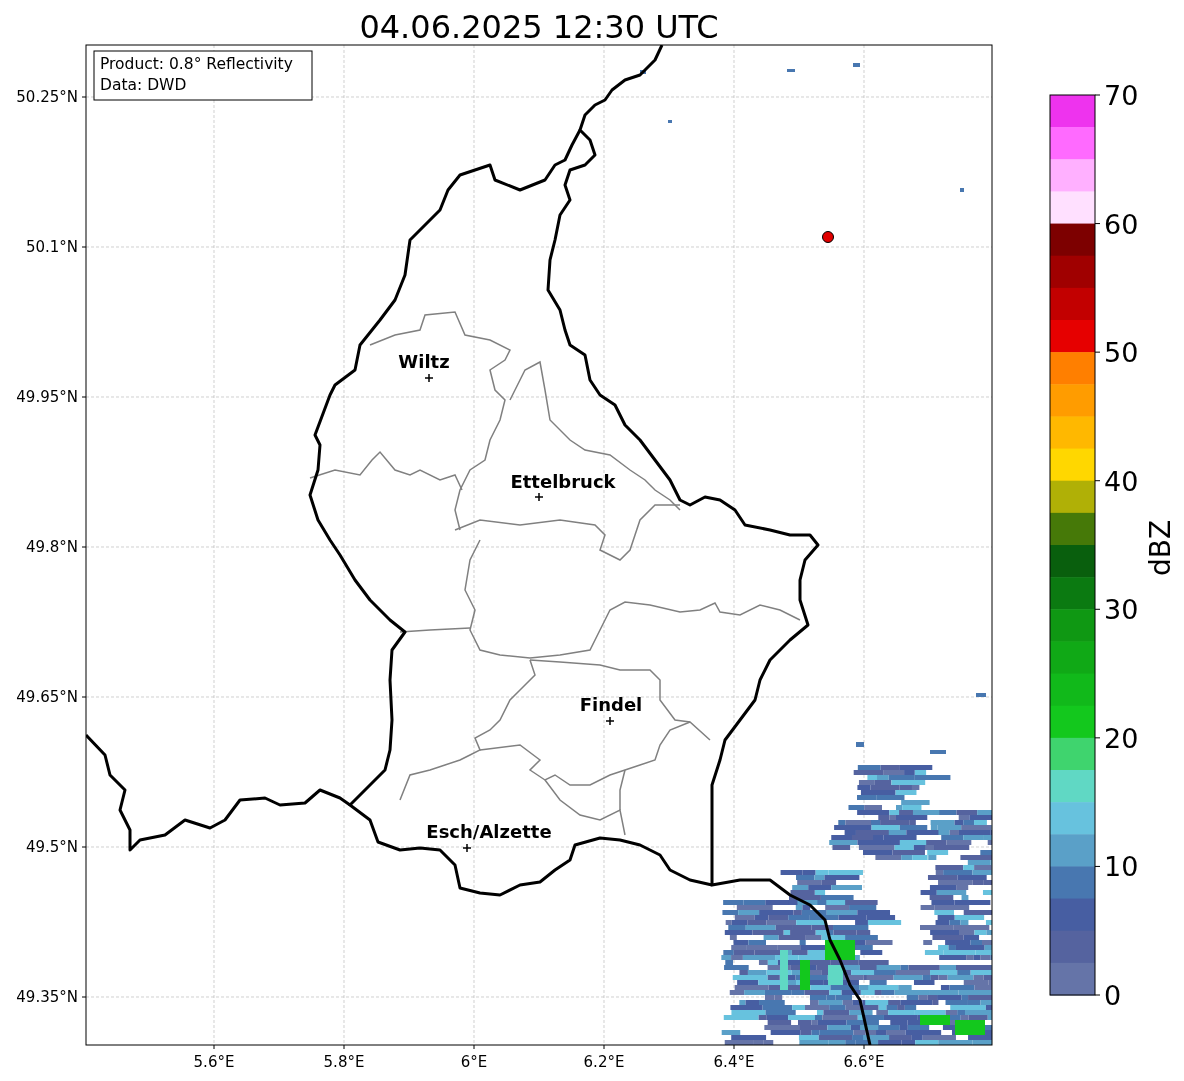 This screenshot has height=1081, width=1184. What do you see at coordinates (1121, 867) in the screenshot?
I see `colorbar-tick-label: 10` at bounding box center [1121, 867].